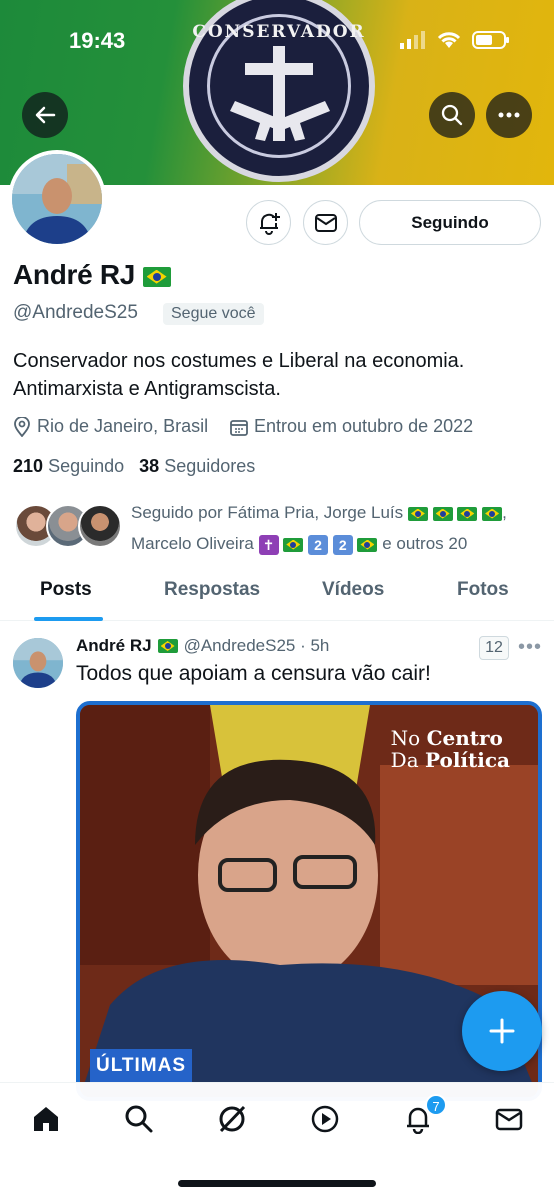 The height and width of the screenshot is (1200, 554). Describe the element at coordinates (149, 466) in the screenshot. I see `followers-count: 38` at that location.